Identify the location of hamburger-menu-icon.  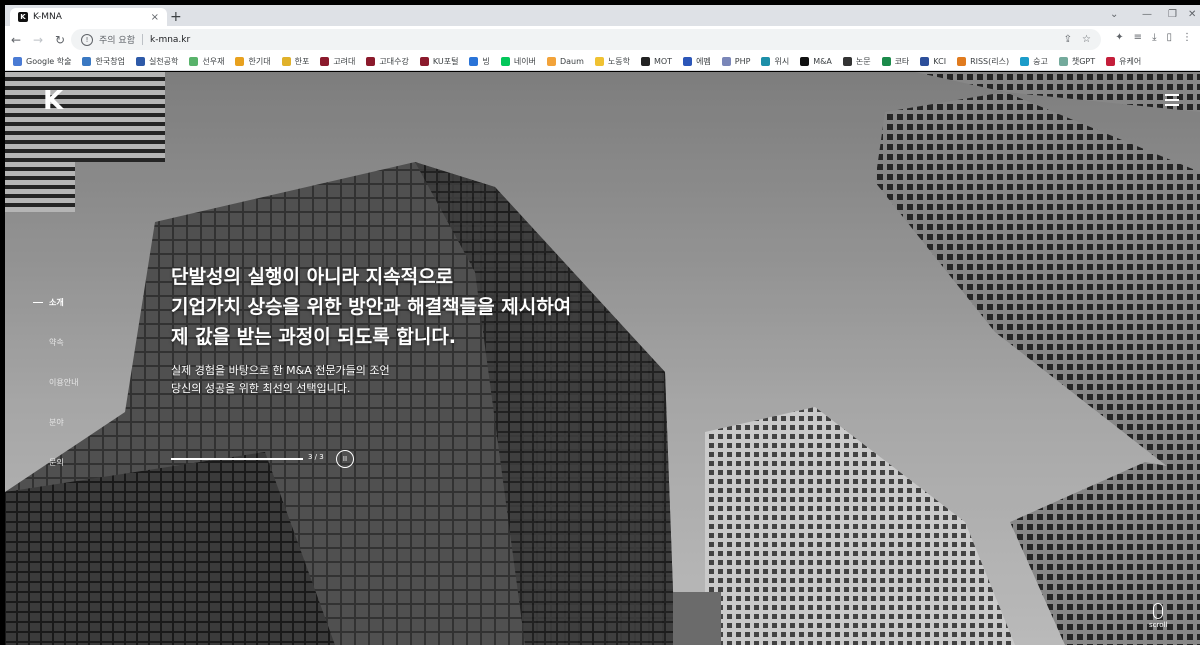
(1172, 101).